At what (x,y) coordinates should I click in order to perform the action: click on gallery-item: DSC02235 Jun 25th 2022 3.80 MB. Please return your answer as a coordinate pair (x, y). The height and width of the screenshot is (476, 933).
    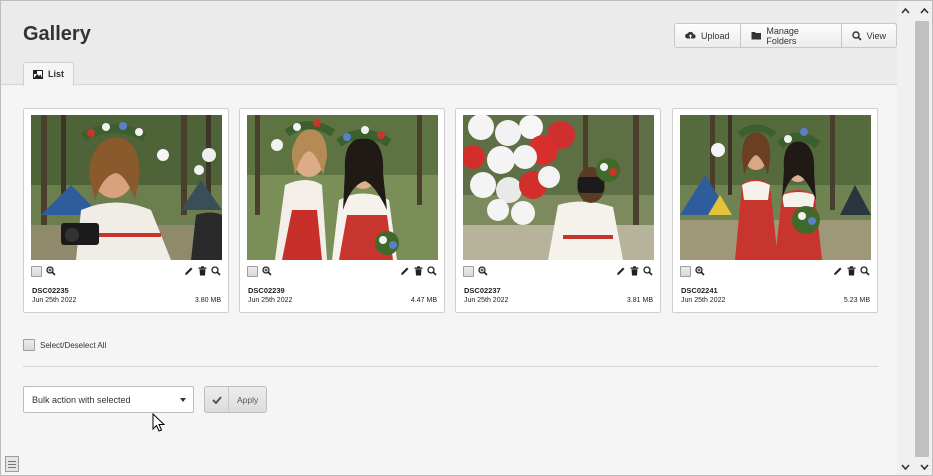
    Looking at the image, I should click on (126, 210).